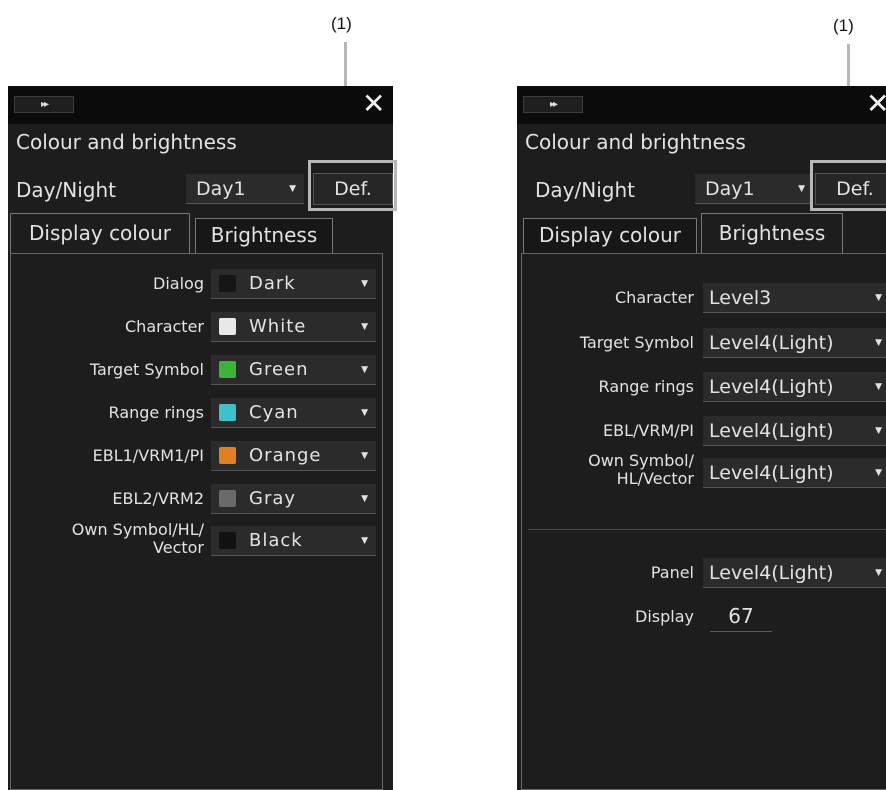 Image resolution: width=886 pixels, height=790 pixels. I want to click on own-symbol-brightness-value: Level4(Light), so click(771, 473).